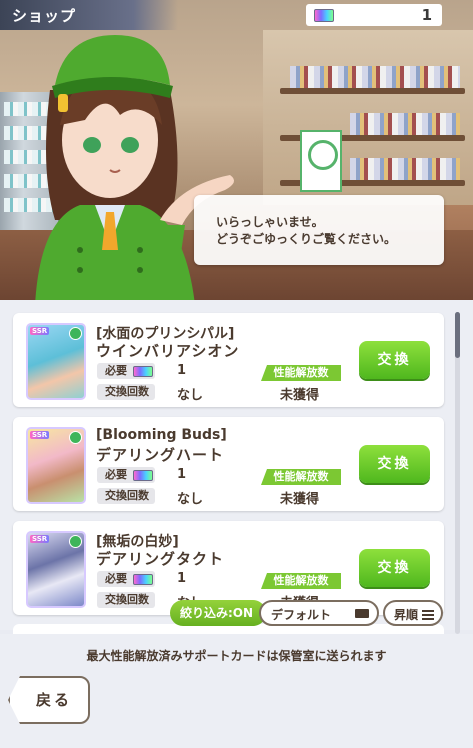 The image size is (473, 748). Describe the element at coordinates (160, 455) in the screenshot. I see `character-name: デアリングハート` at that location.